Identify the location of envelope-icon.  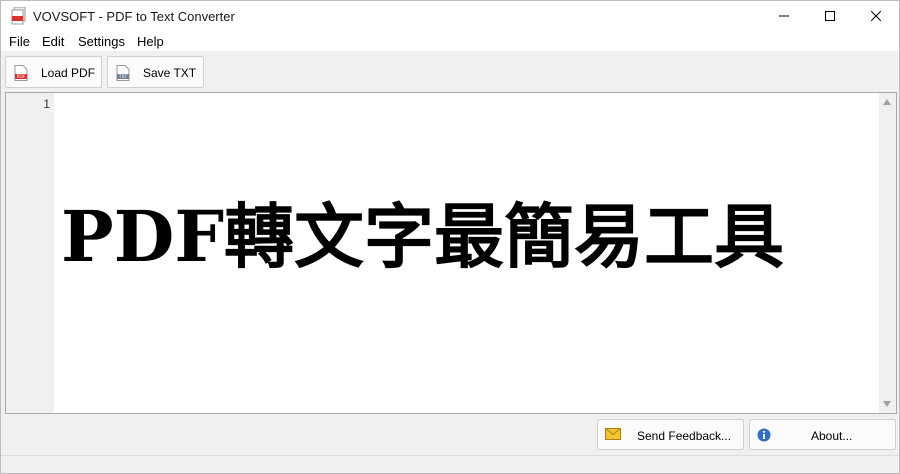
(613, 435).